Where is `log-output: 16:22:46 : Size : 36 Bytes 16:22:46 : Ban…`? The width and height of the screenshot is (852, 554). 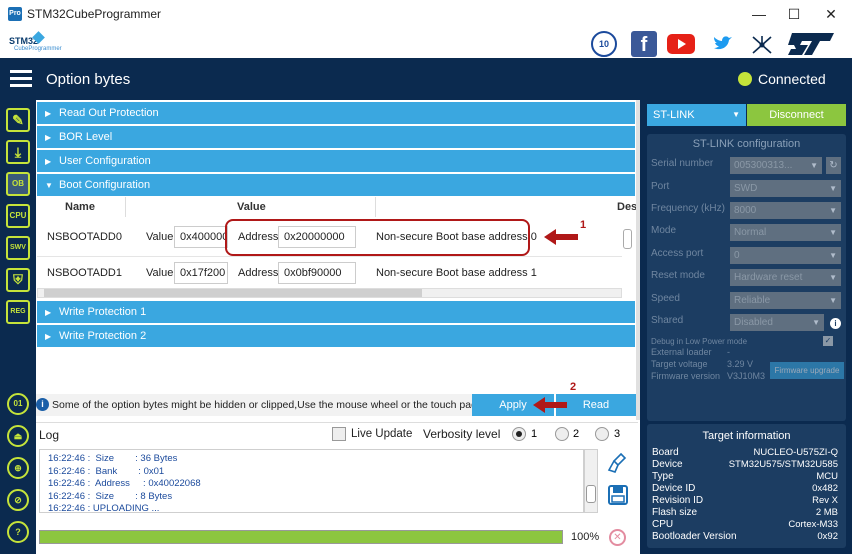 log-output: 16:22:46 : Size : 36 Bytes 16:22:46 : Ban… is located at coordinates (311, 481).